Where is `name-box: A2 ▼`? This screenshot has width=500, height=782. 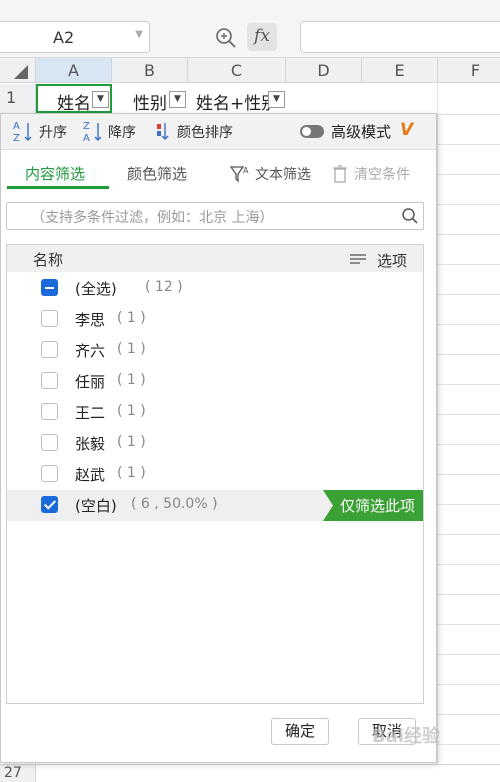
name-box: A2 ▼ is located at coordinates (75, 37).